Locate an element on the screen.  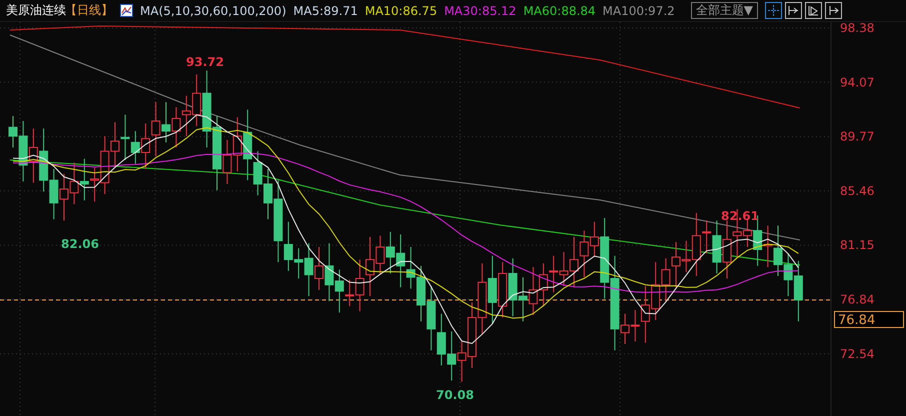
arrow-right-icon is located at coordinates (833, 10).